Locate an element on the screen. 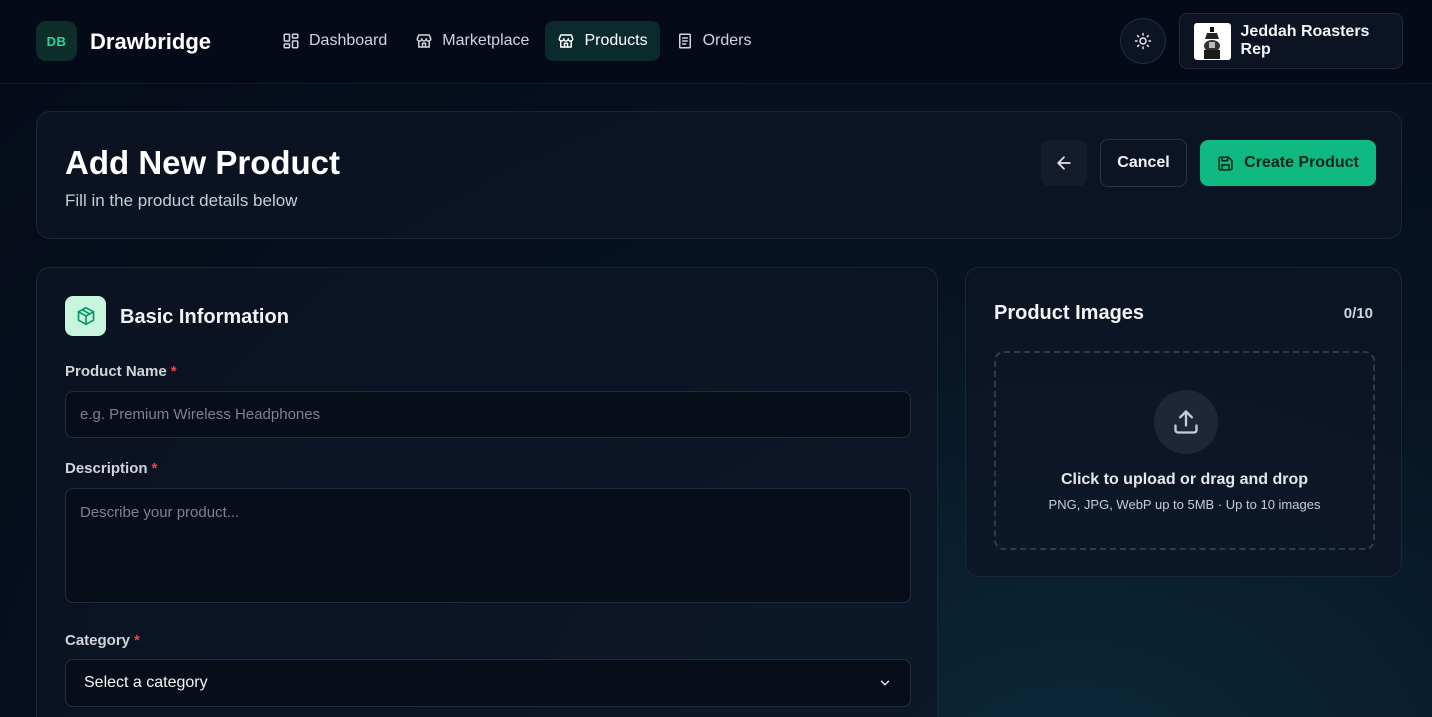  product-name-label: Product Name * is located at coordinates (121, 371).